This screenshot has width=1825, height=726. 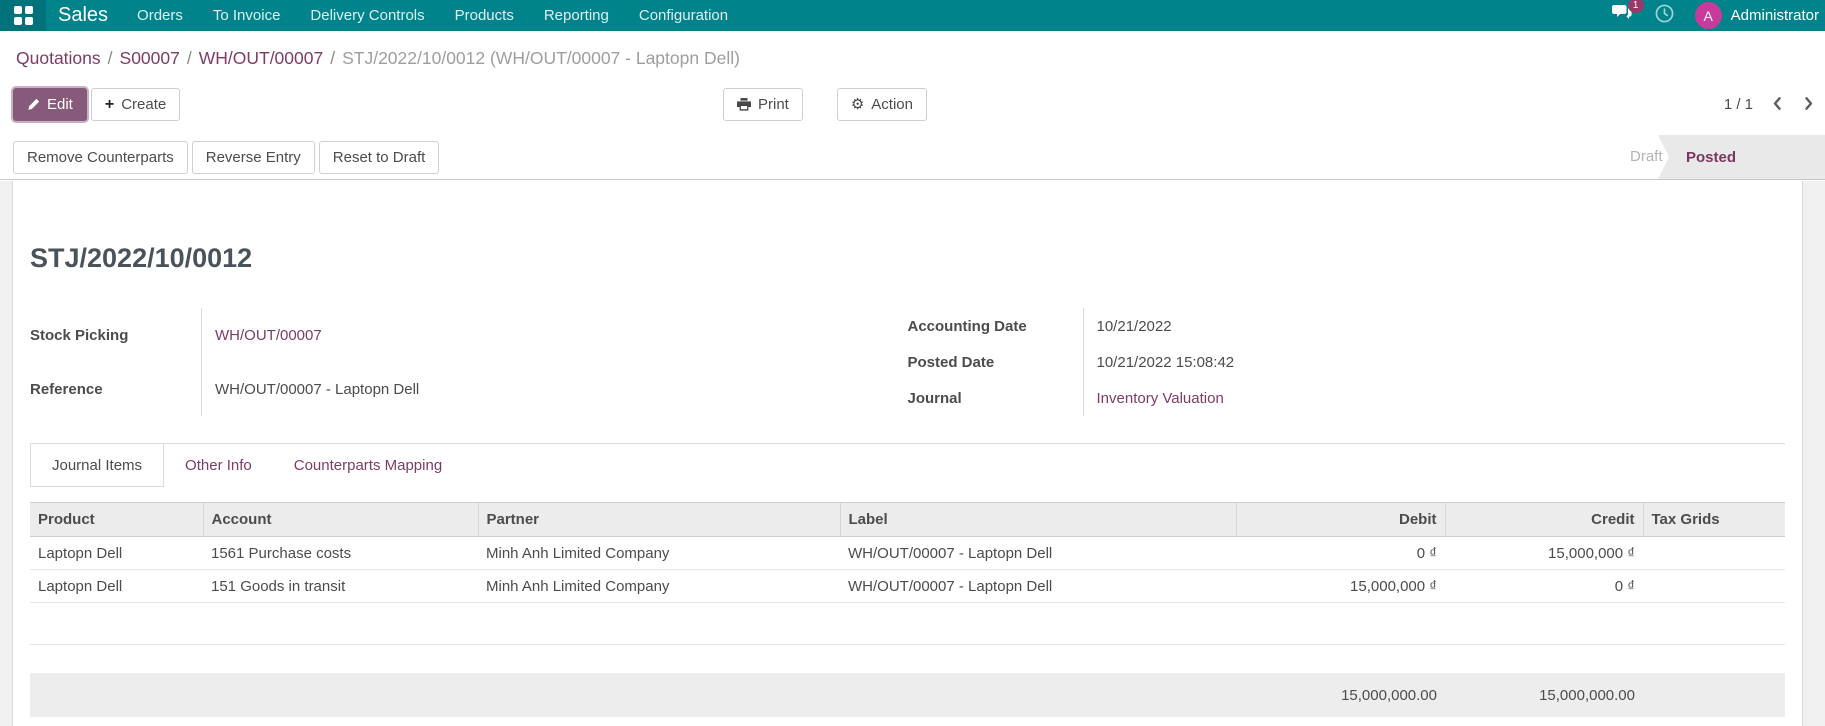 What do you see at coordinates (1347, 362) in the screenshot?
I see `field-posted-date: Posted Date 10/21/2022 15:08:42` at bounding box center [1347, 362].